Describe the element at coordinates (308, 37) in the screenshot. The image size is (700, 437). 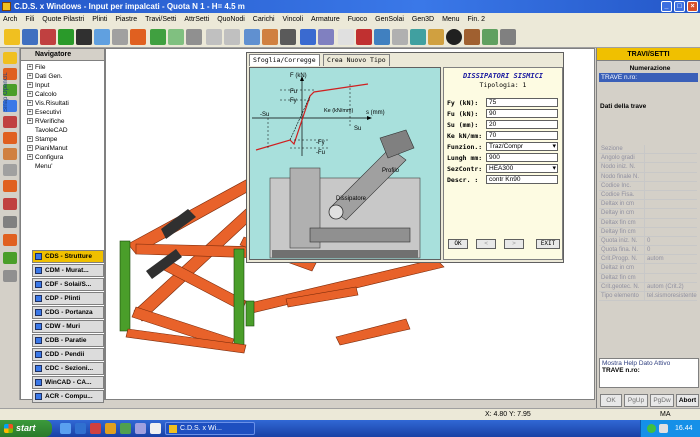
I see `load-icon` at that location.